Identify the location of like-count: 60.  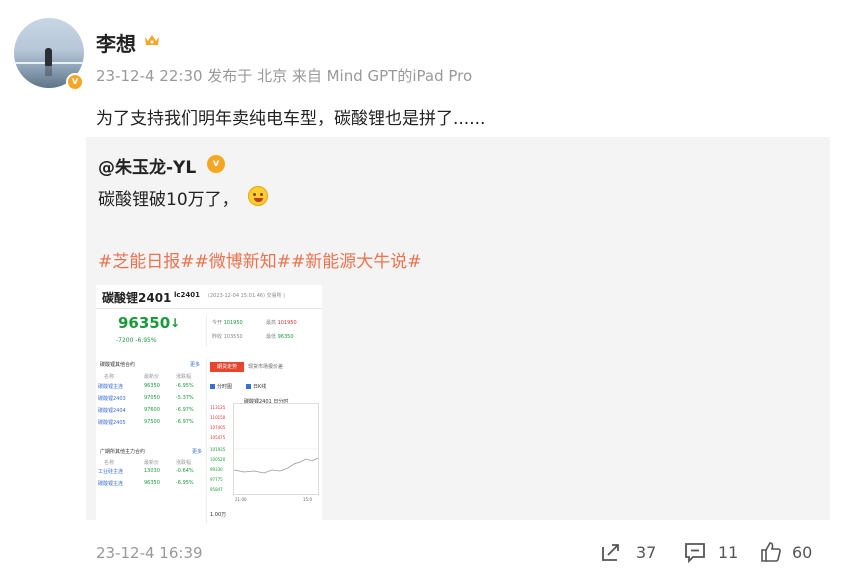
(802, 552).